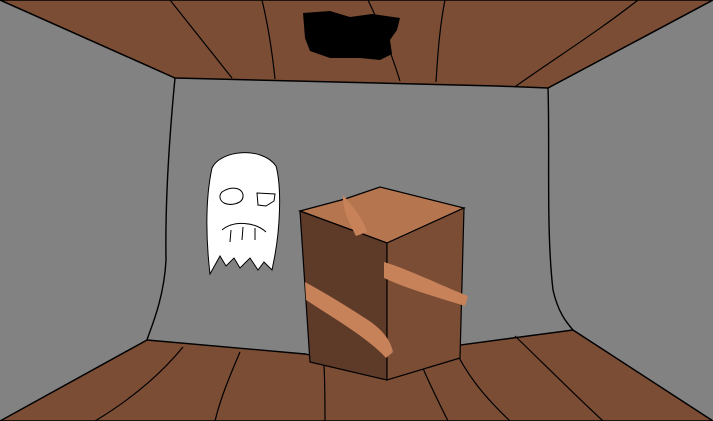 The width and height of the screenshot is (713, 421). Describe the element at coordinates (351, 35) in the screenshot. I see `ceiling-hole` at that location.